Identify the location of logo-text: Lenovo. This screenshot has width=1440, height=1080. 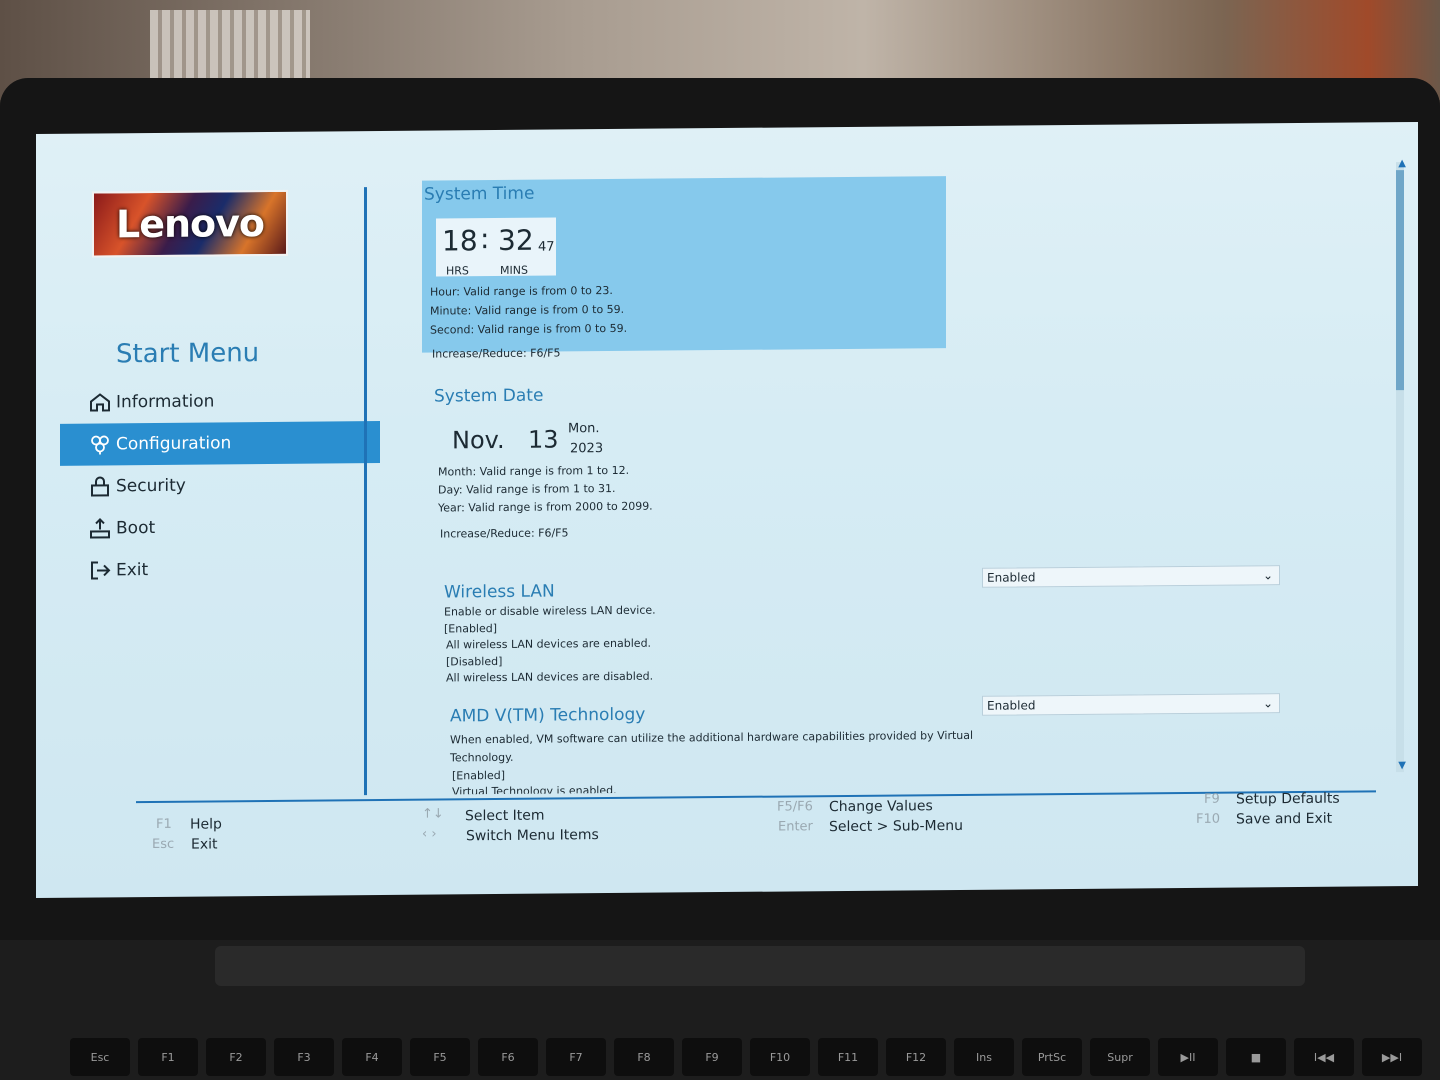
(190, 224).